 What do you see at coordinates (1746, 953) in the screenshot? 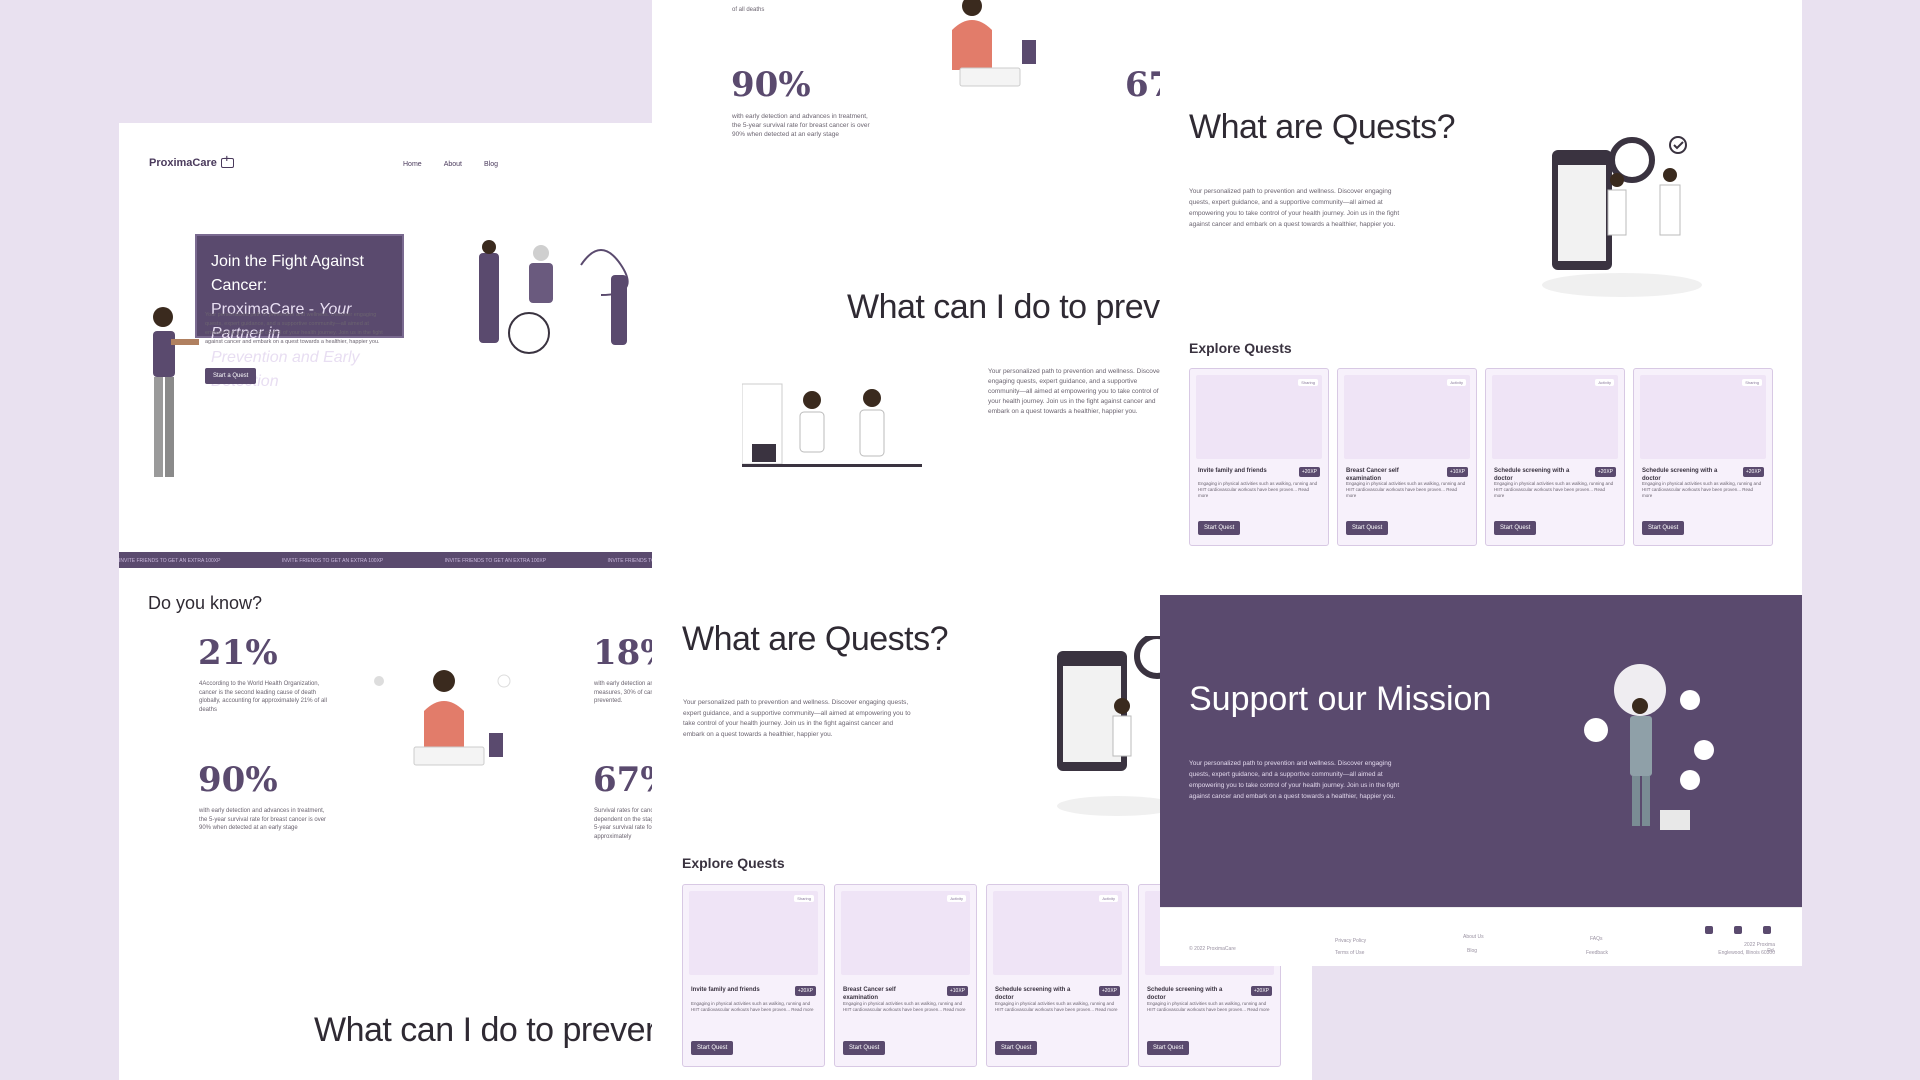
I see `footer-address-2: Englewood, Illinois 60300` at bounding box center [1746, 953].